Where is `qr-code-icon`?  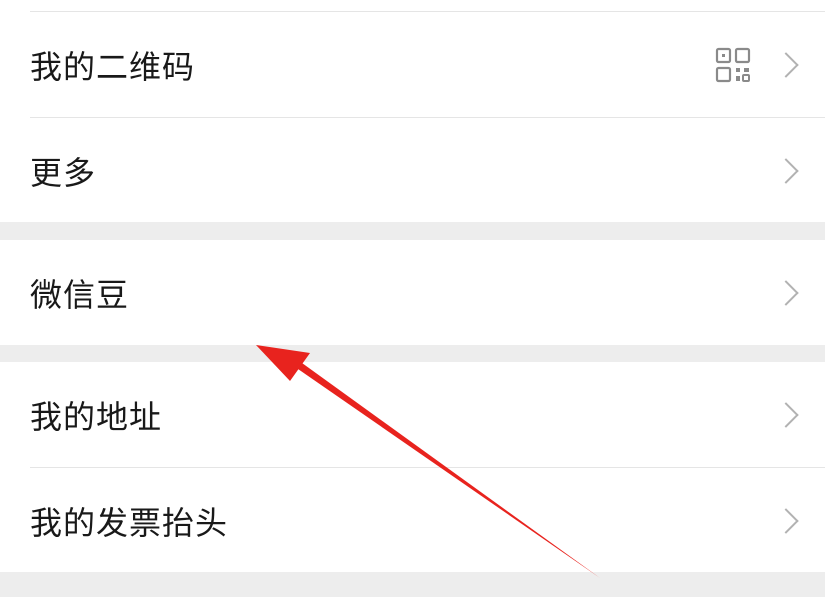
qr-code-icon is located at coordinates (733, 64).